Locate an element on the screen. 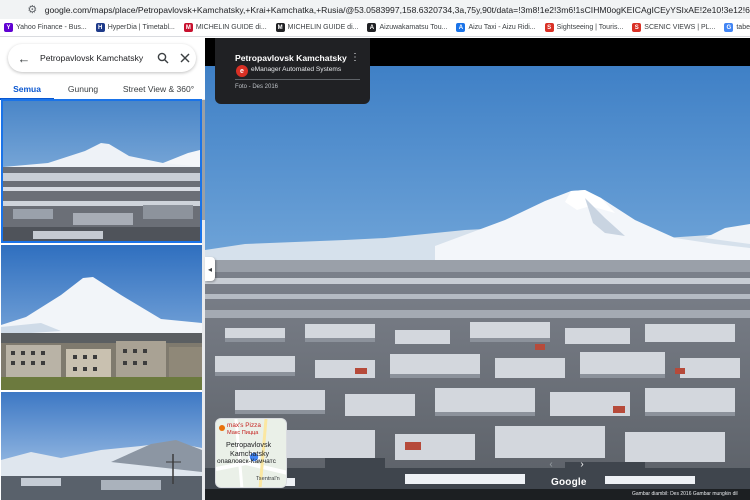 The image size is (750, 500). author-name: eManager Automated Systems is located at coordinates (296, 69).